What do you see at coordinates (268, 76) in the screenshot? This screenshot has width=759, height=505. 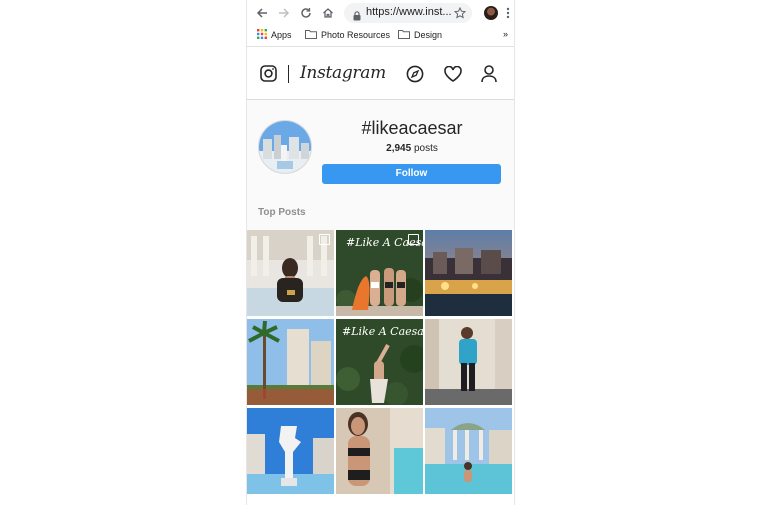 I see `instagram-camera-icon` at bounding box center [268, 76].